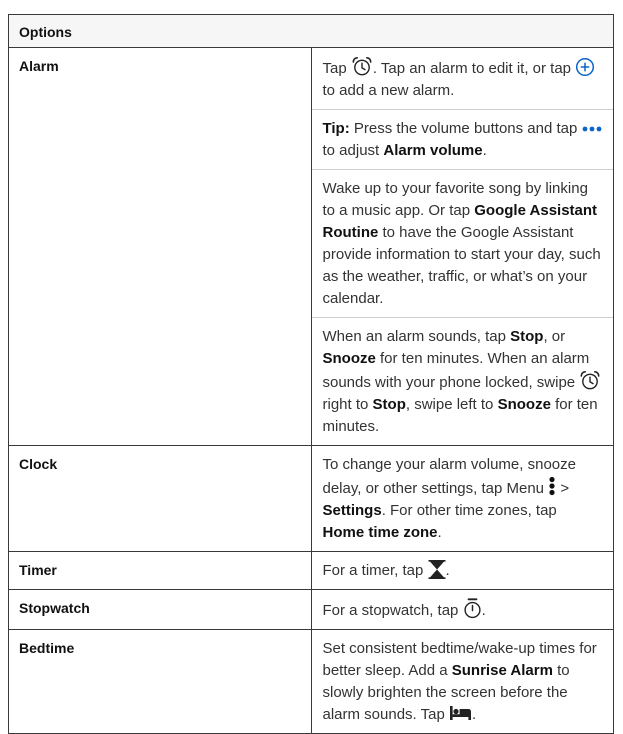  I want to click on table-row-stopwatch: Stopwatch For a stopwatch, tap ., so click(311, 609).